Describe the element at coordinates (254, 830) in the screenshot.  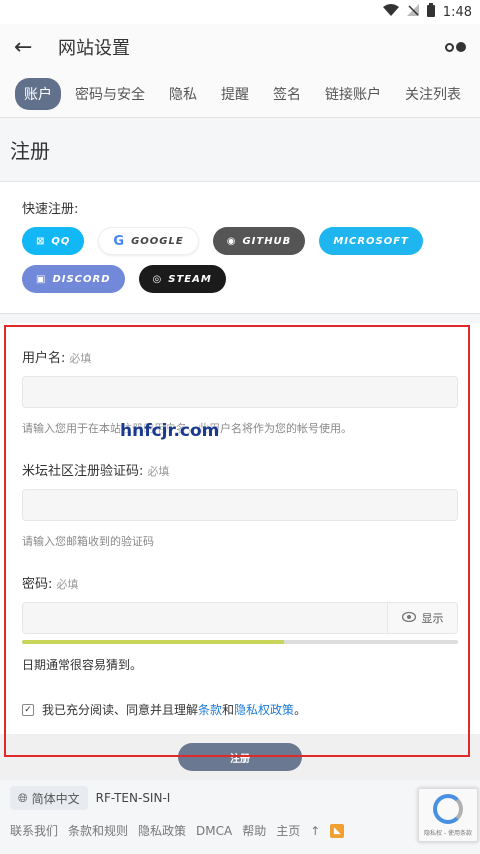
I see `footer-link-help: 帮助` at that location.